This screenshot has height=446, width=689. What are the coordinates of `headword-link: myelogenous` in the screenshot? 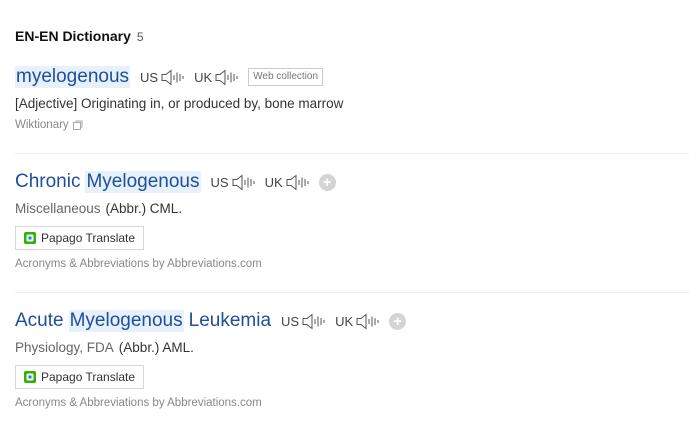 It's located at (73, 77).